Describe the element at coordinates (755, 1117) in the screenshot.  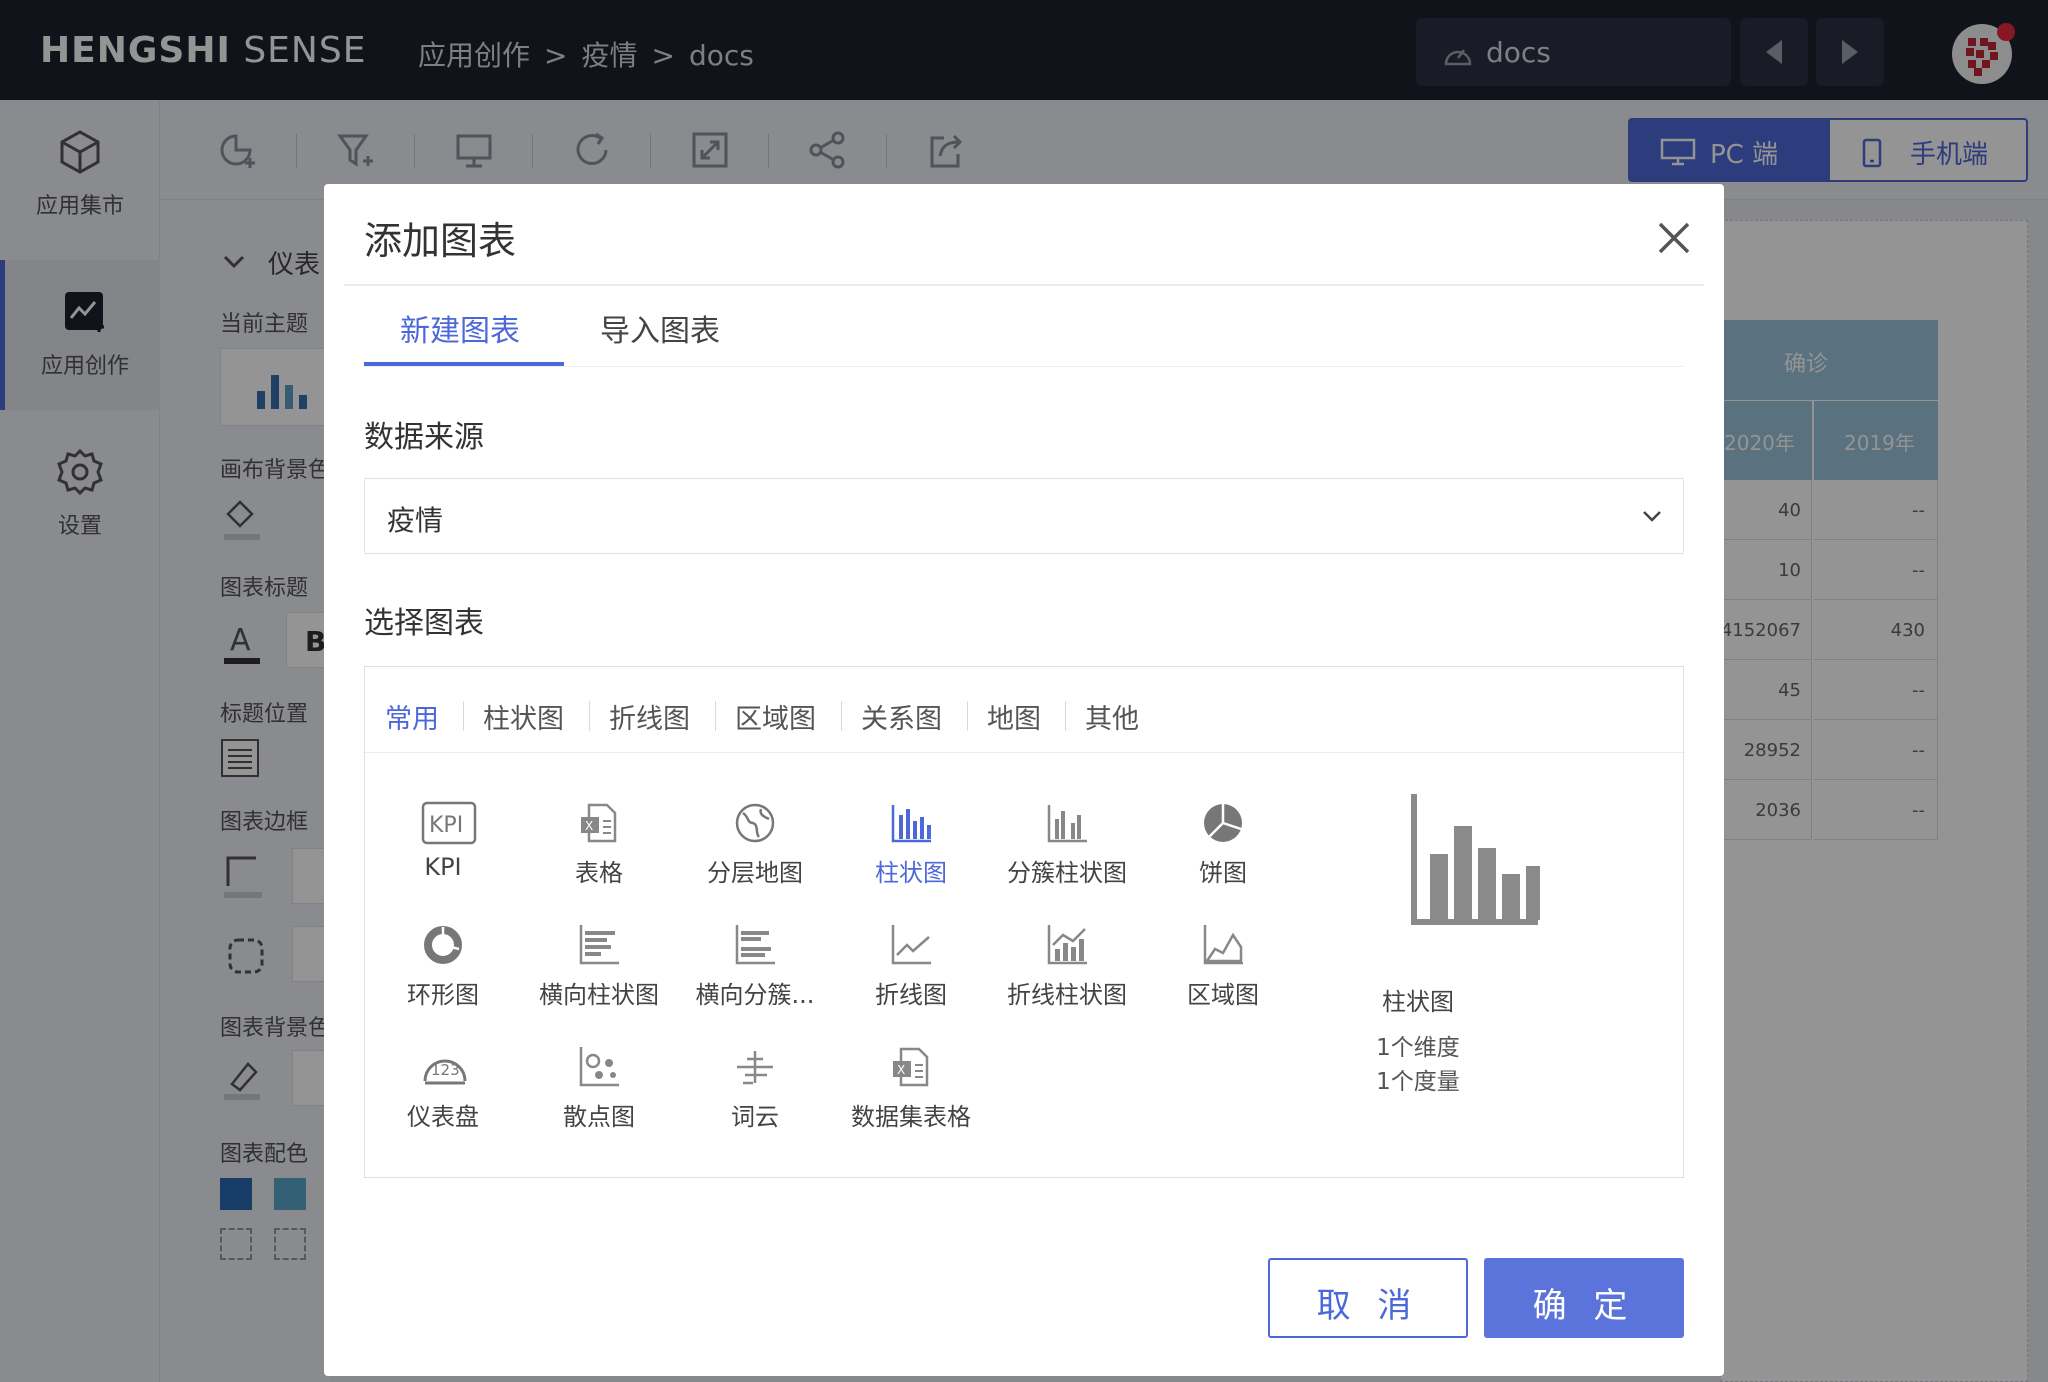
I see `chart-type-label: 词云` at that location.